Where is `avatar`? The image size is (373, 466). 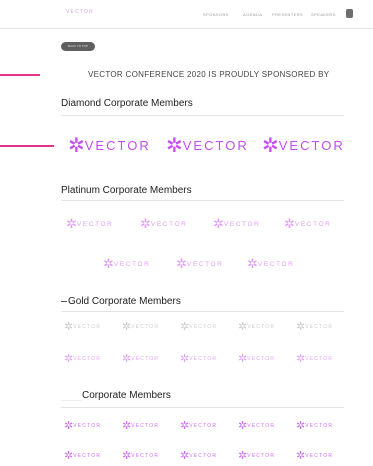
avatar is located at coordinates (349, 13).